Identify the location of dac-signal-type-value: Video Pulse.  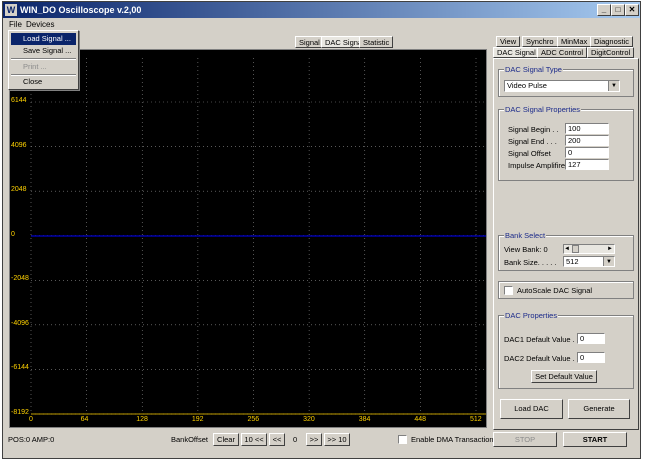
(527, 85).